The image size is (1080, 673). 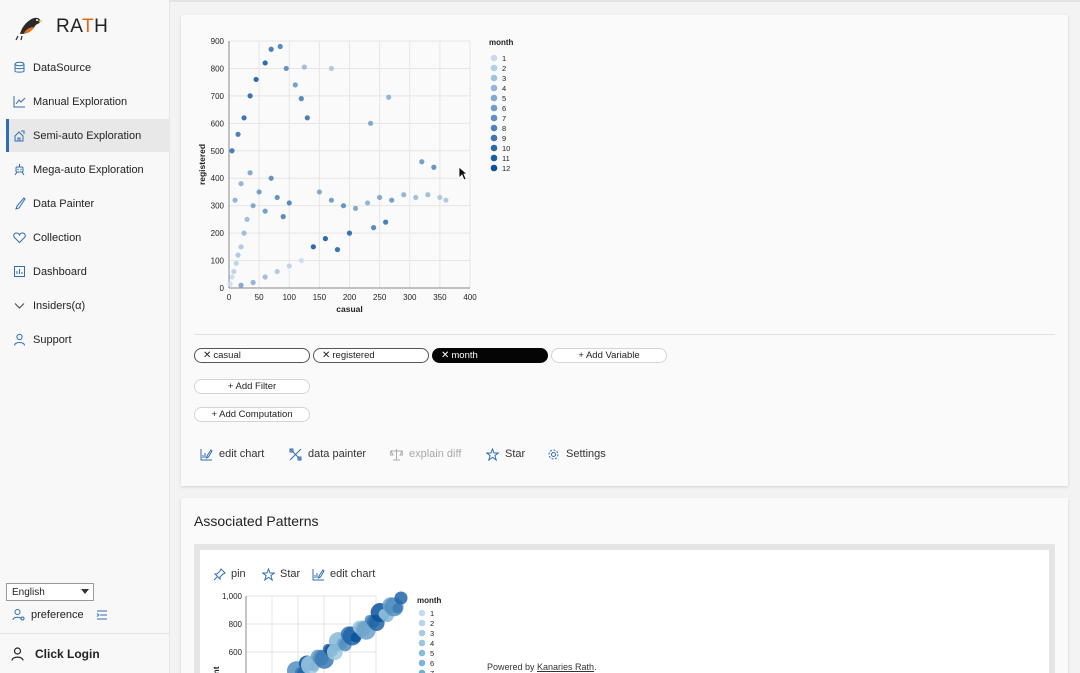 I want to click on legend-label: 1, so click(x=504, y=58).